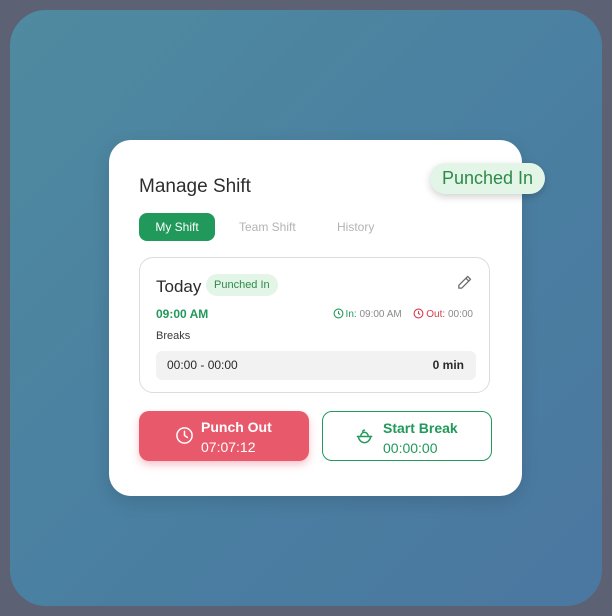  I want to click on punched-in-status-badge: Punched In, so click(487, 178).